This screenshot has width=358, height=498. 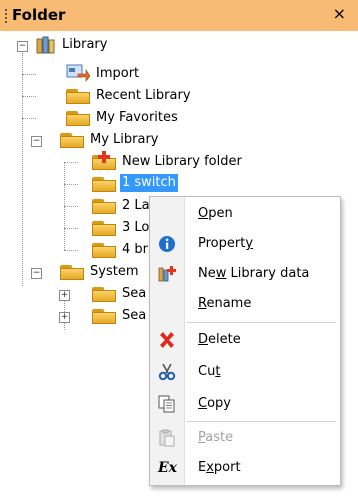 What do you see at coordinates (179, 15) in the screenshot?
I see `panel-titlebar: Folder ×` at bounding box center [179, 15].